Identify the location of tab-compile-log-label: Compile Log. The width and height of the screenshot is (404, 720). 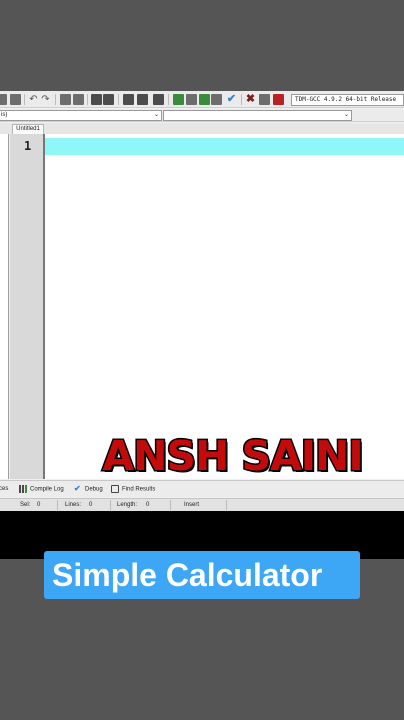
(47, 489).